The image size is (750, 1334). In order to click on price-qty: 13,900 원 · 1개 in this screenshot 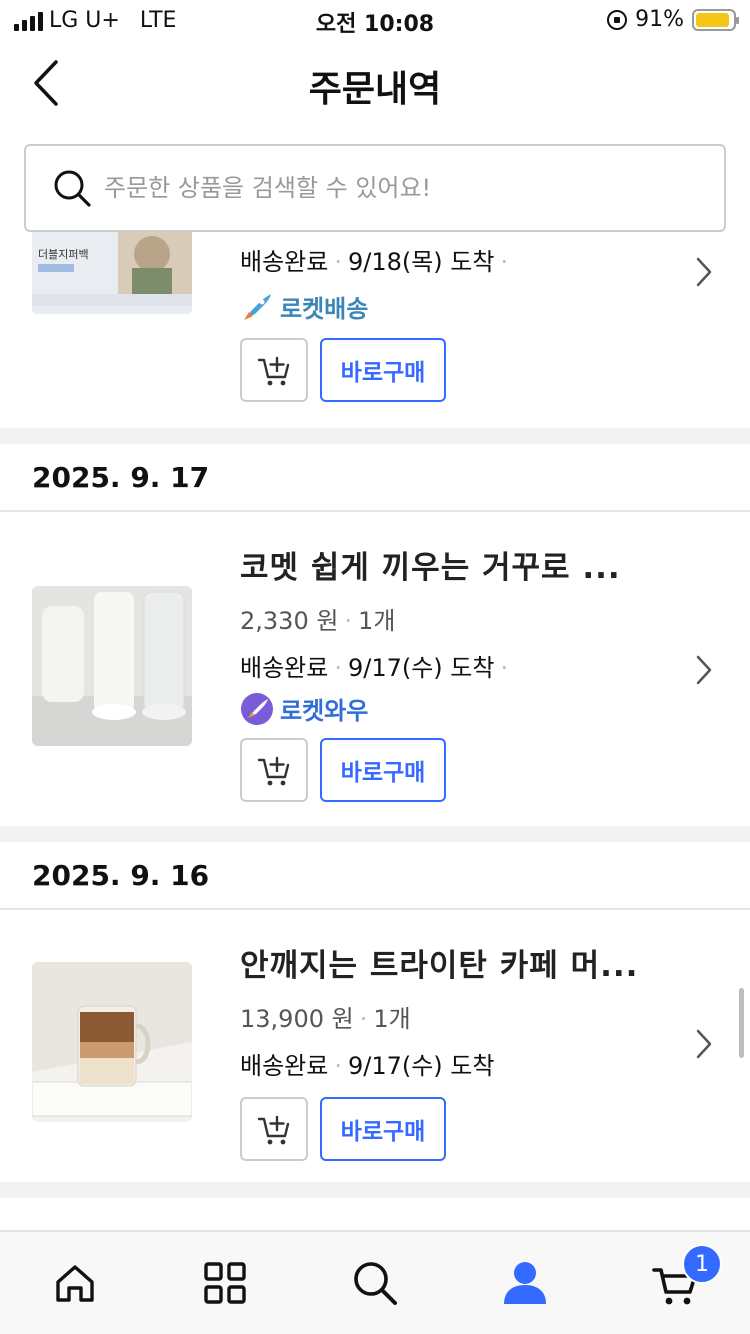, I will do `click(325, 1019)`.